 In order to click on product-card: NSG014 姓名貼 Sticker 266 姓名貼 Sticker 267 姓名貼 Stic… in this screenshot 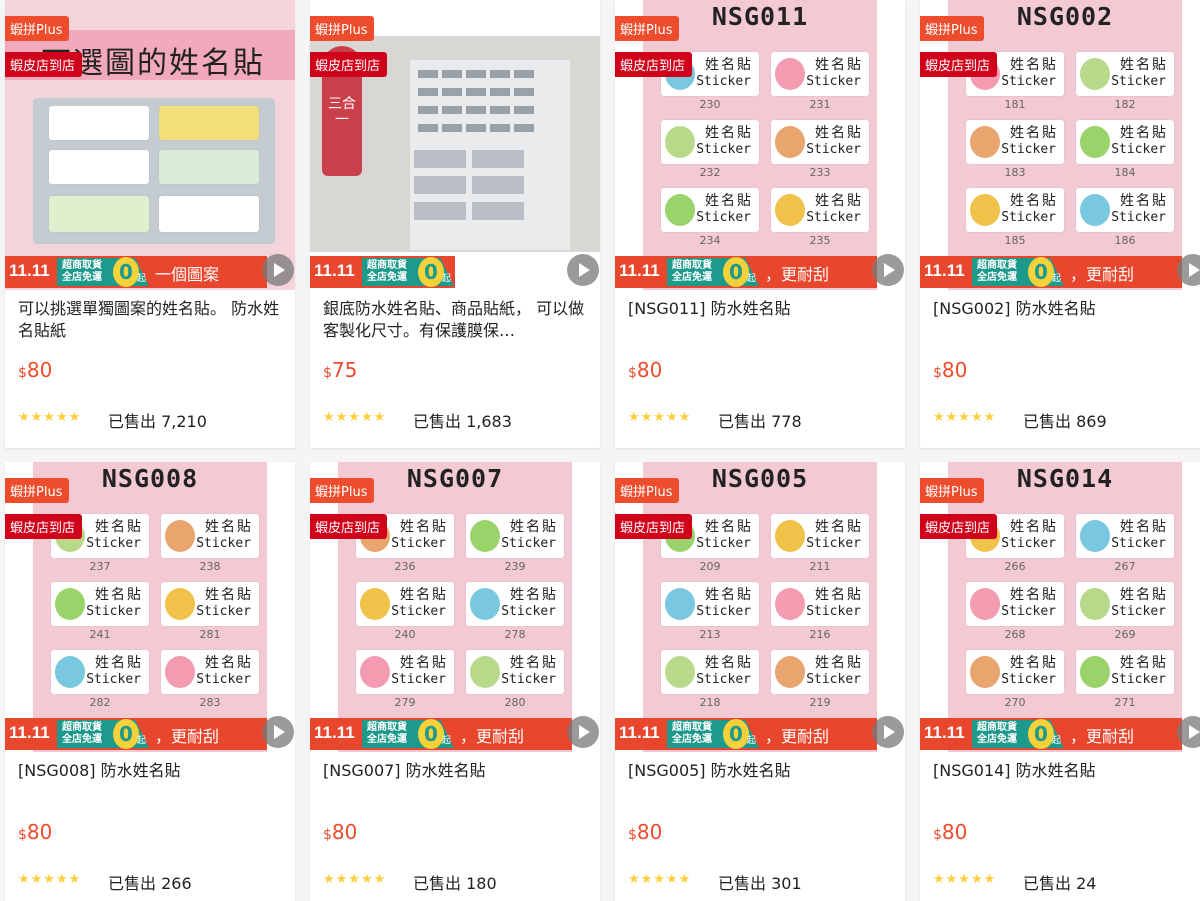, I will do `click(1060, 681)`.